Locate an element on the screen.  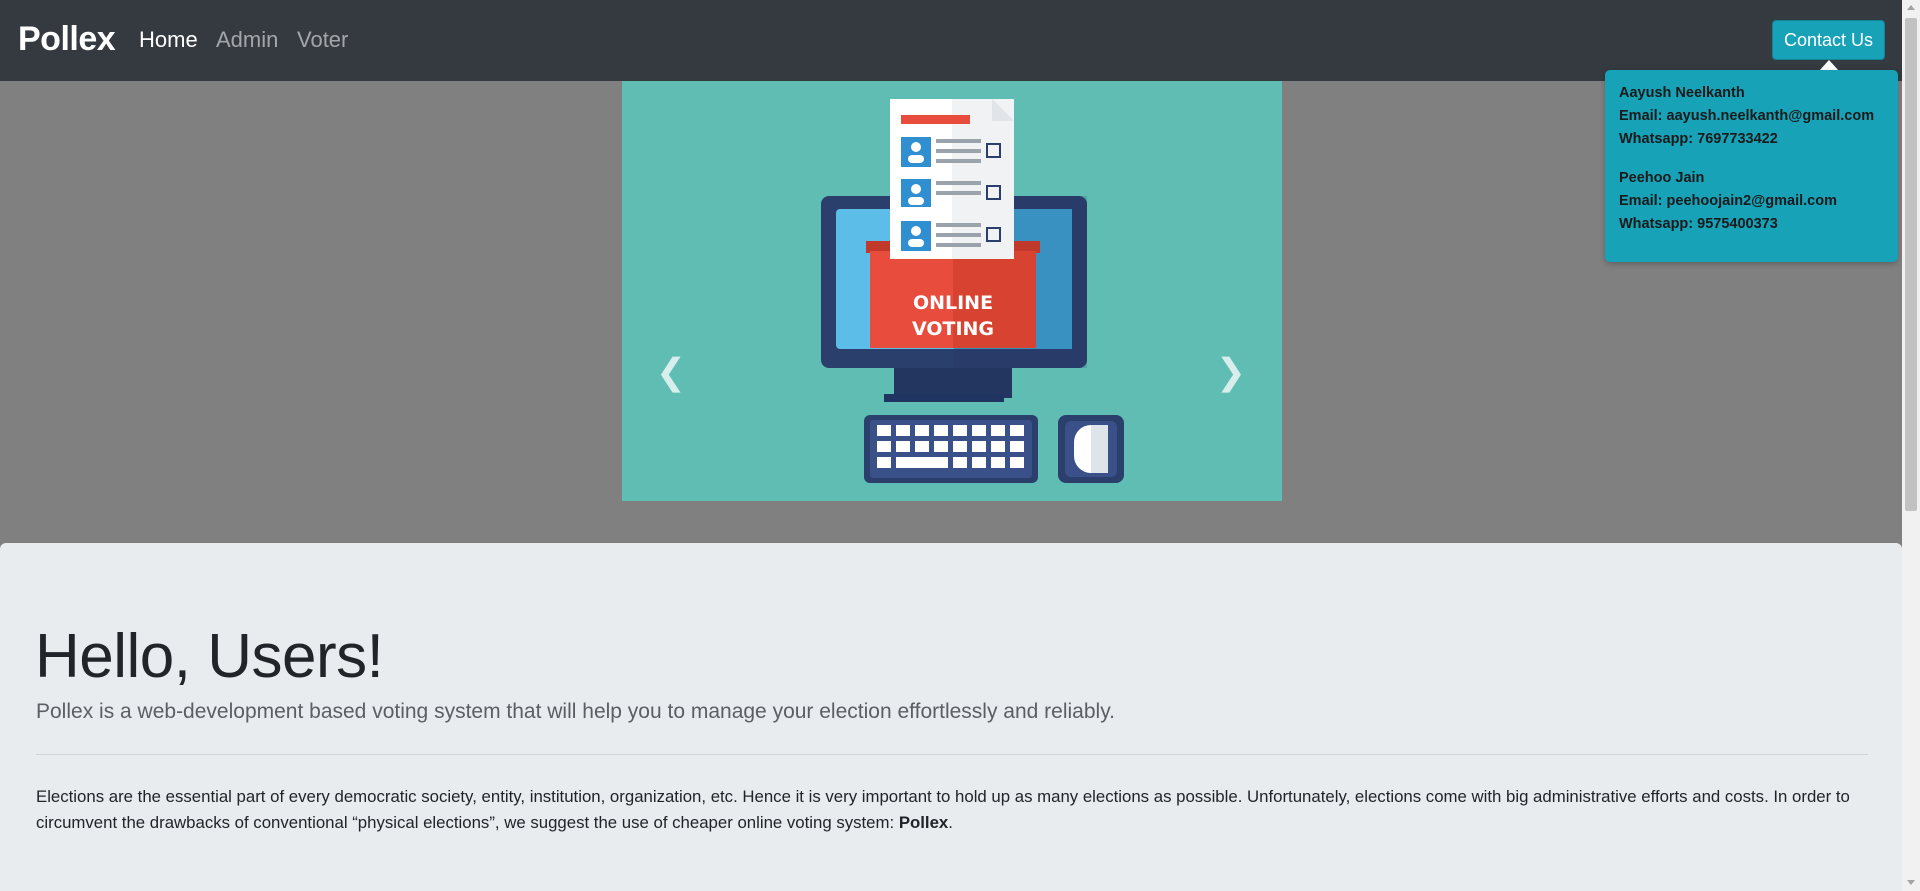
contact-1-email: Email: aayush.neelkanth@gmail.com is located at coordinates (1747, 116).